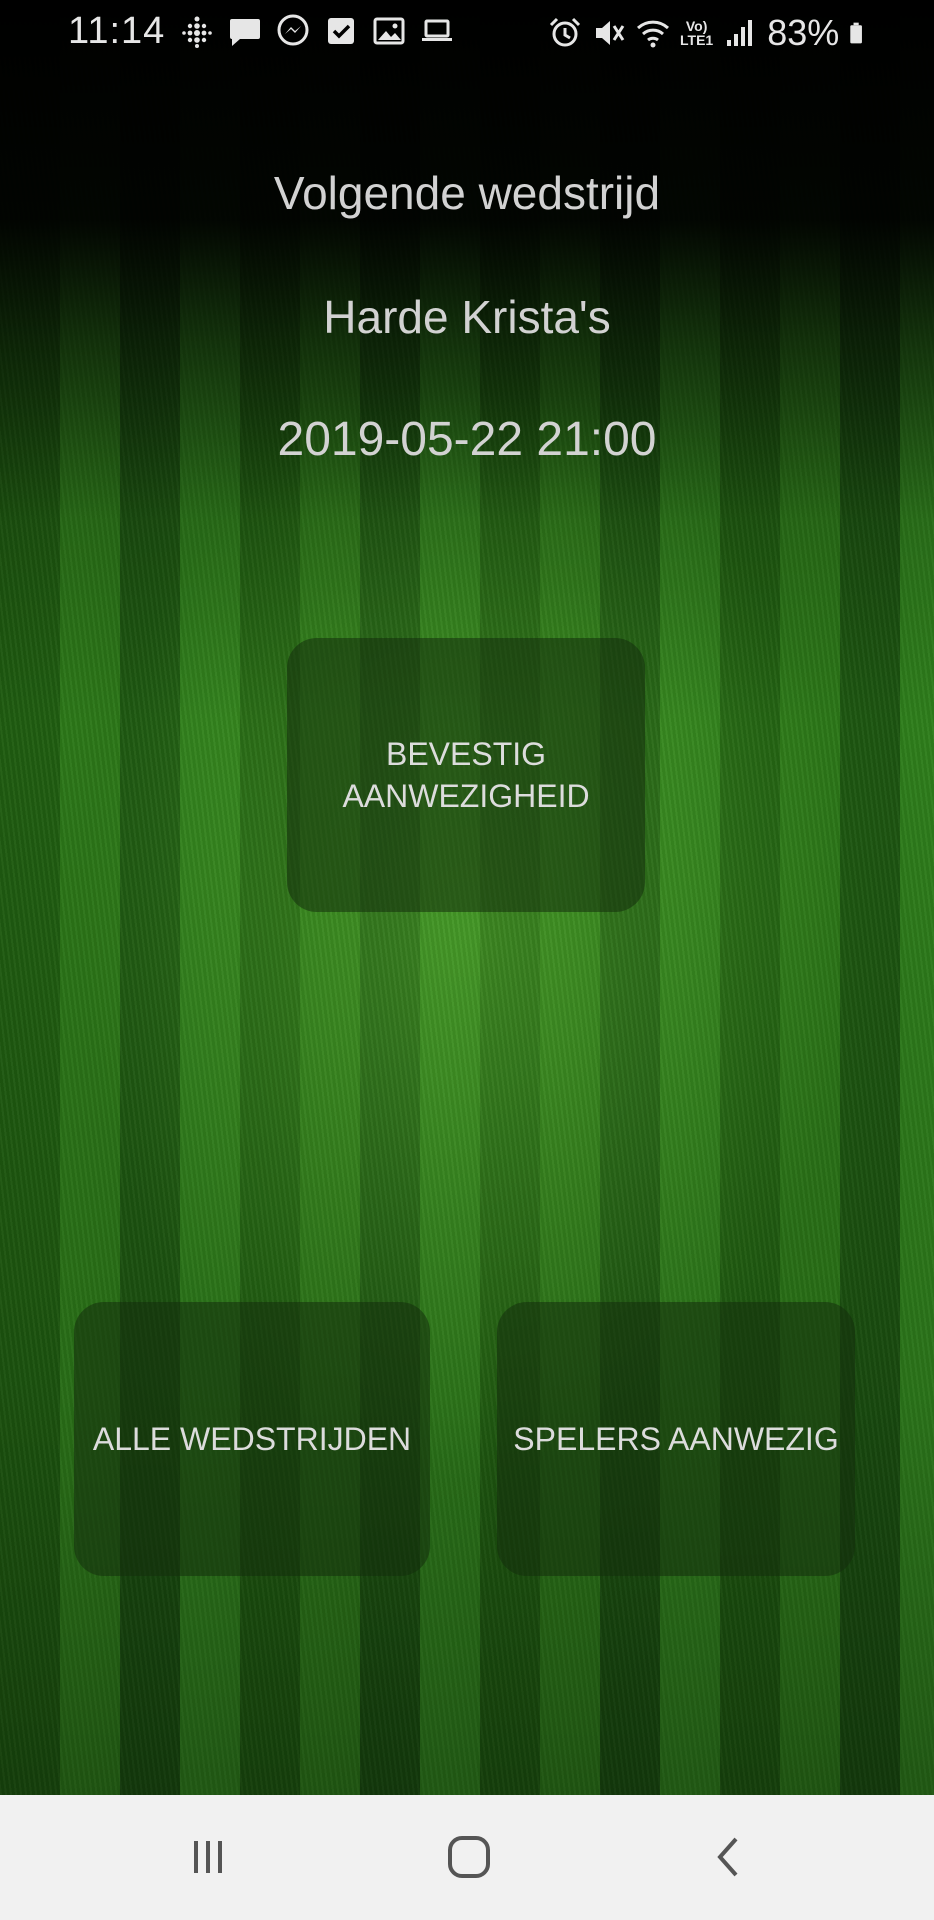 This screenshot has height=1920, width=934. Describe the element at coordinates (696, 26) in the screenshot. I see `volte-label: Vo)` at that location.